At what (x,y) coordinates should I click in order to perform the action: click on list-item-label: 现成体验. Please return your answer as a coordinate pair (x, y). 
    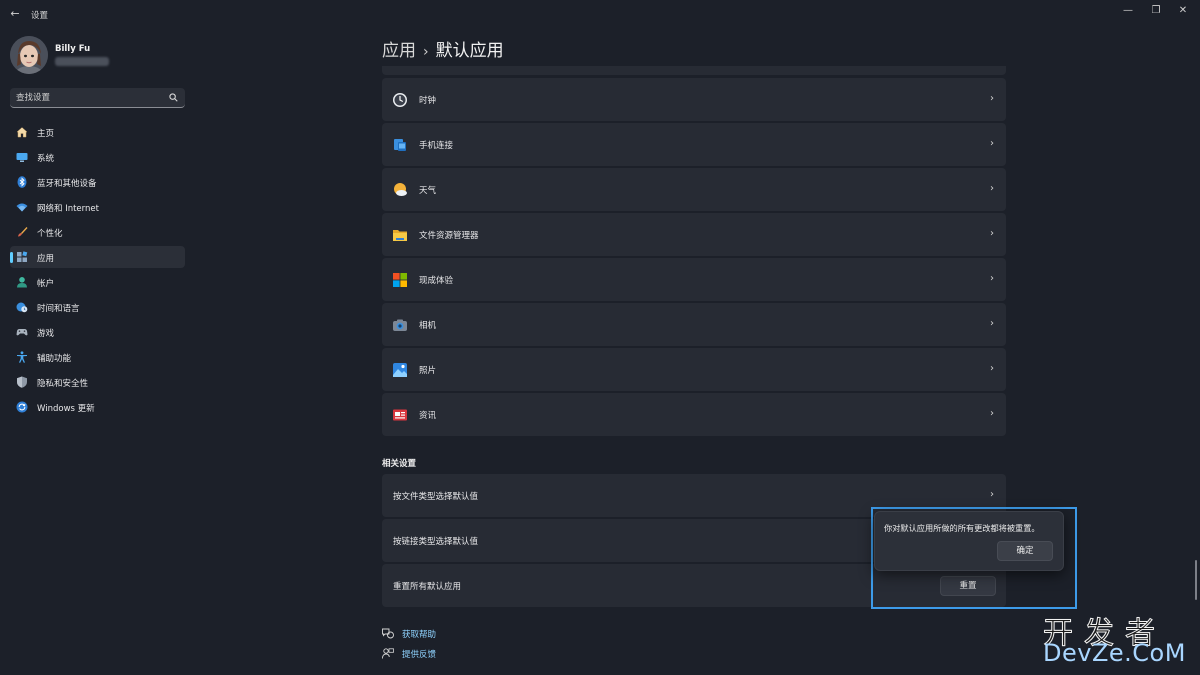
    Looking at the image, I should click on (436, 281).